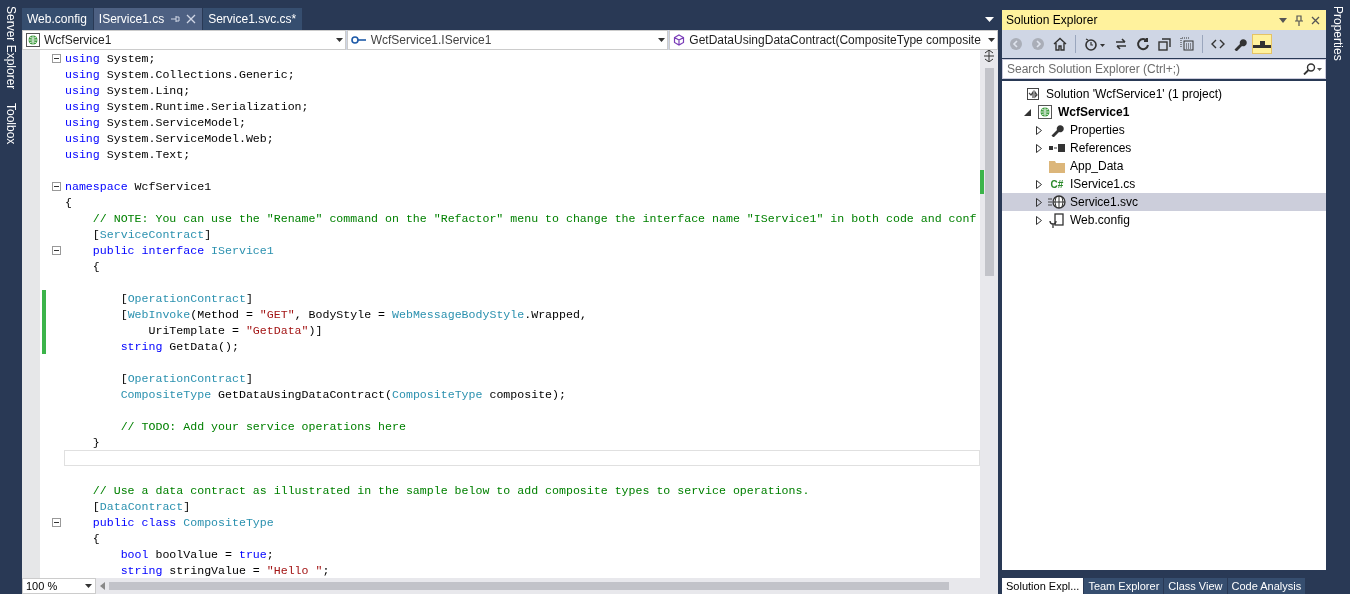 This screenshot has height=594, width=1350. Describe the element at coordinates (197, 554) in the screenshot. I see `code-line: bool boolValue = true;` at that location.